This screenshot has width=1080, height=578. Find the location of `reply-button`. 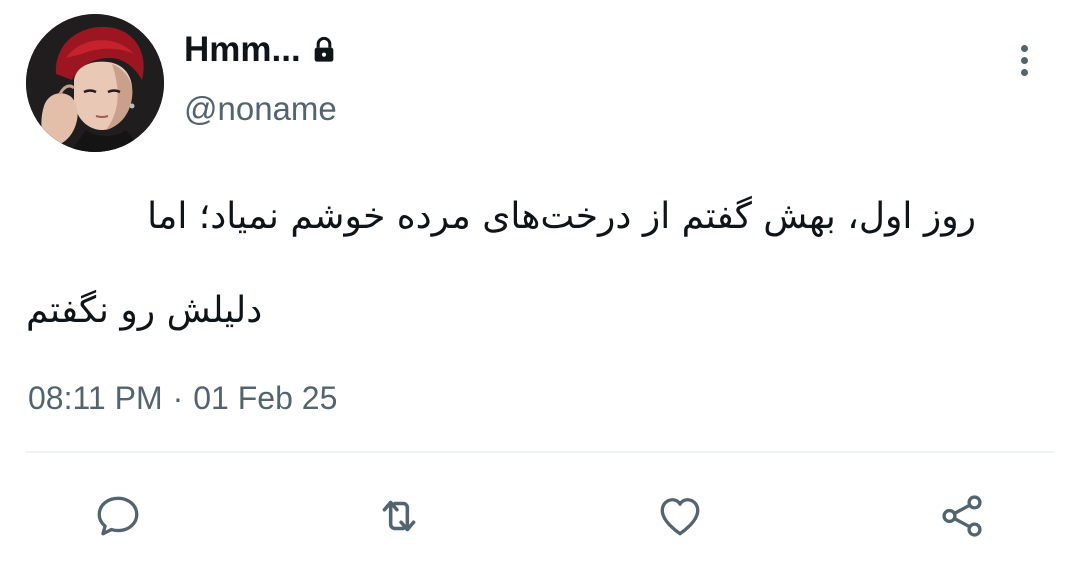

reply-button is located at coordinates (118, 516).